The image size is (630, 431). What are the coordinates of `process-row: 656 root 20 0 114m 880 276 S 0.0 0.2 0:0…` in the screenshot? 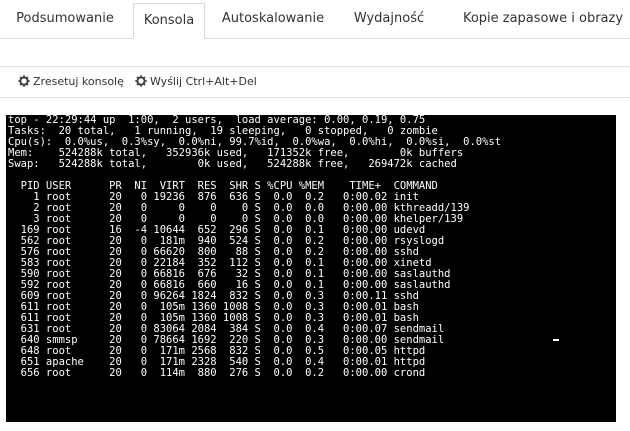 It's located at (217, 373).